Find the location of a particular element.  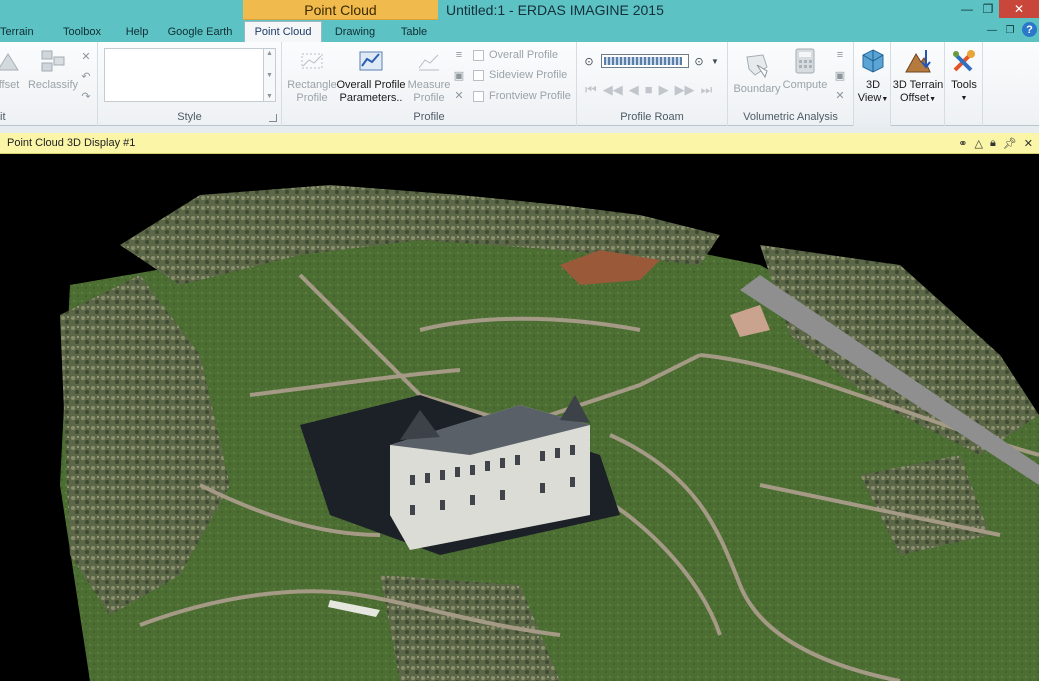

reclassify-icon is located at coordinates (53, 61).